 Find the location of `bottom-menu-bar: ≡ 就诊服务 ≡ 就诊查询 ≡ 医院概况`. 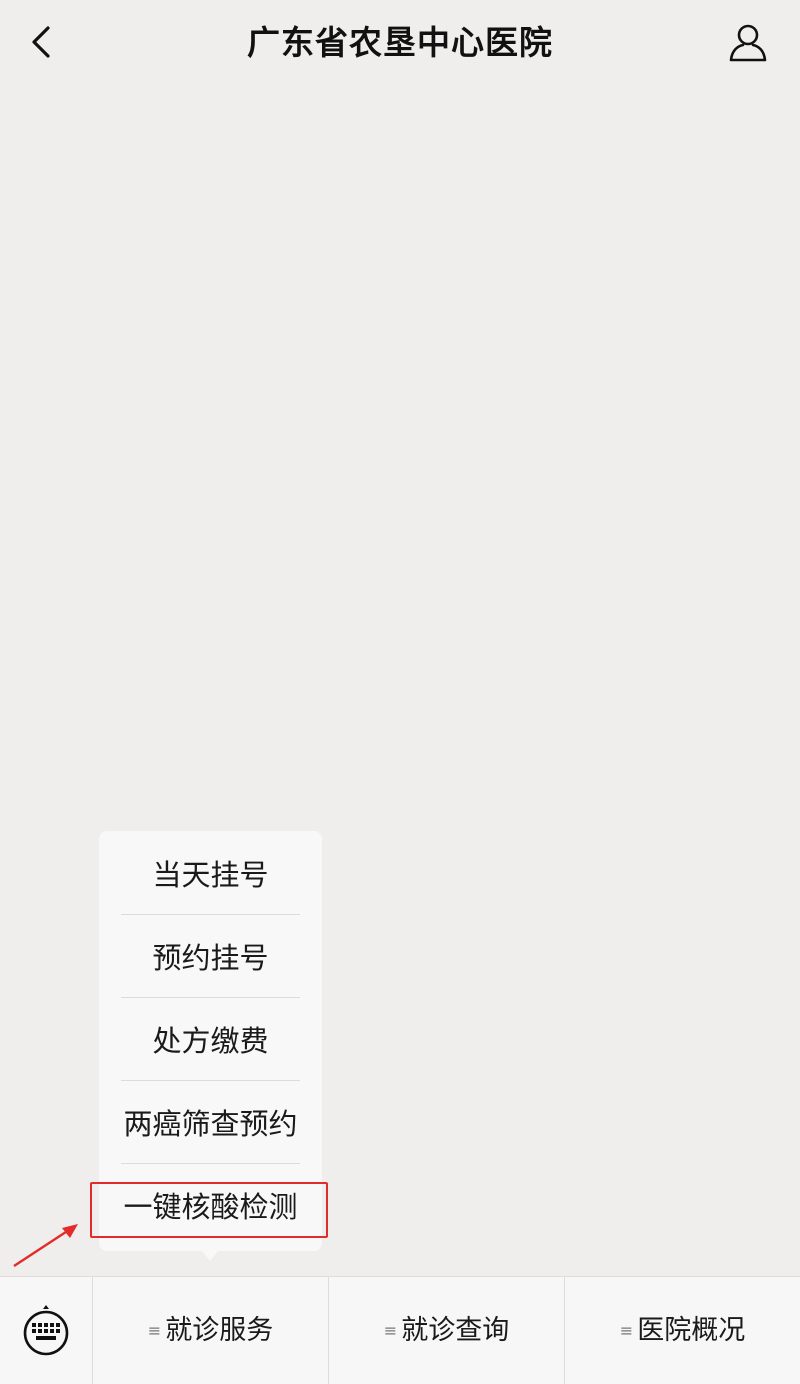

bottom-menu-bar: ≡ 就诊服务 ≡ 就诊查询 ≡ 医院概况 is located at coordinates (400, 1330).